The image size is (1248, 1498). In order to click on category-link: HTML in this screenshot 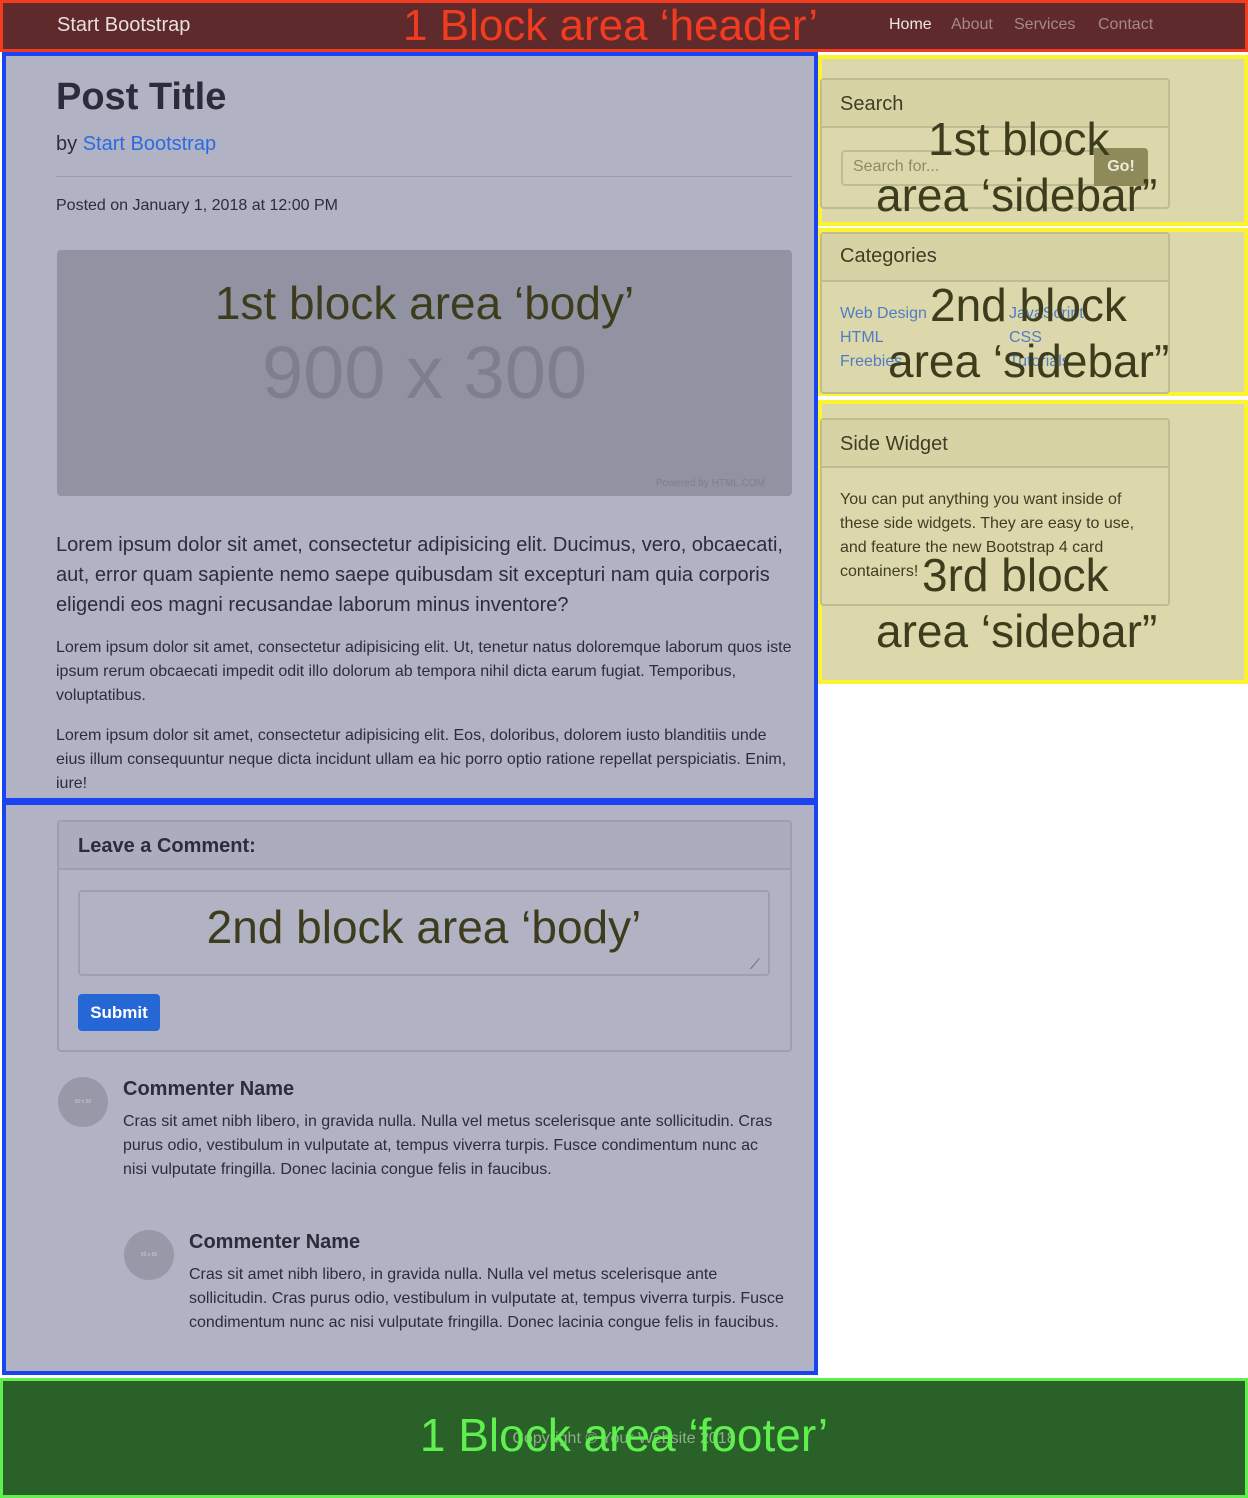, I will do `click(862, 338)`.